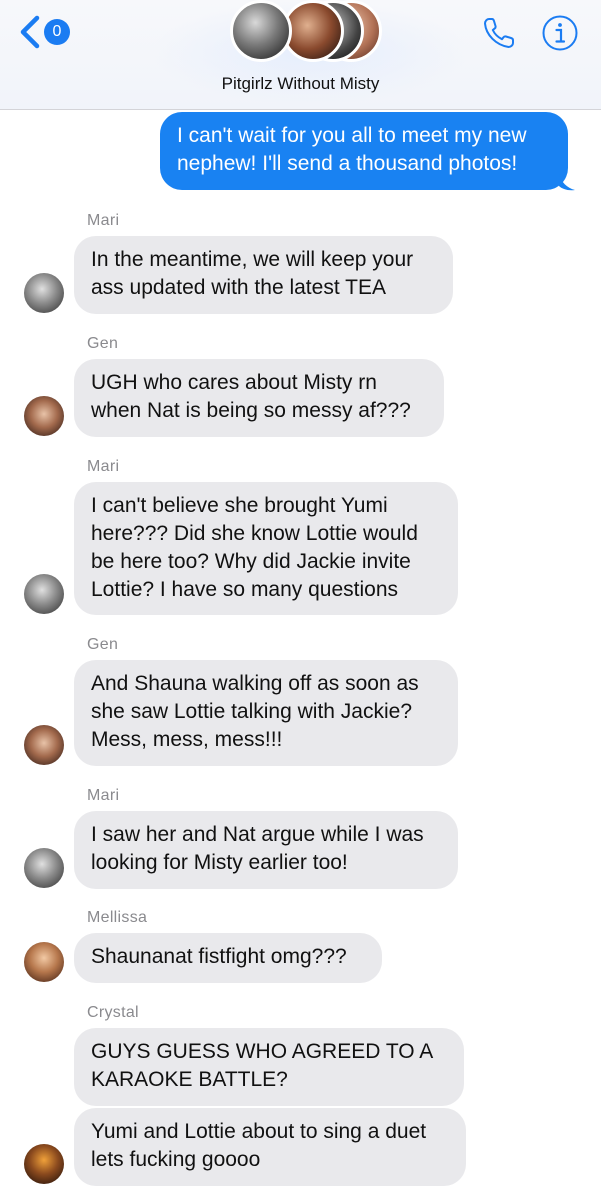  Describe the element at coordinates (117, 917) in the screenshot. I see `sender-name: Mellissa` at that location.